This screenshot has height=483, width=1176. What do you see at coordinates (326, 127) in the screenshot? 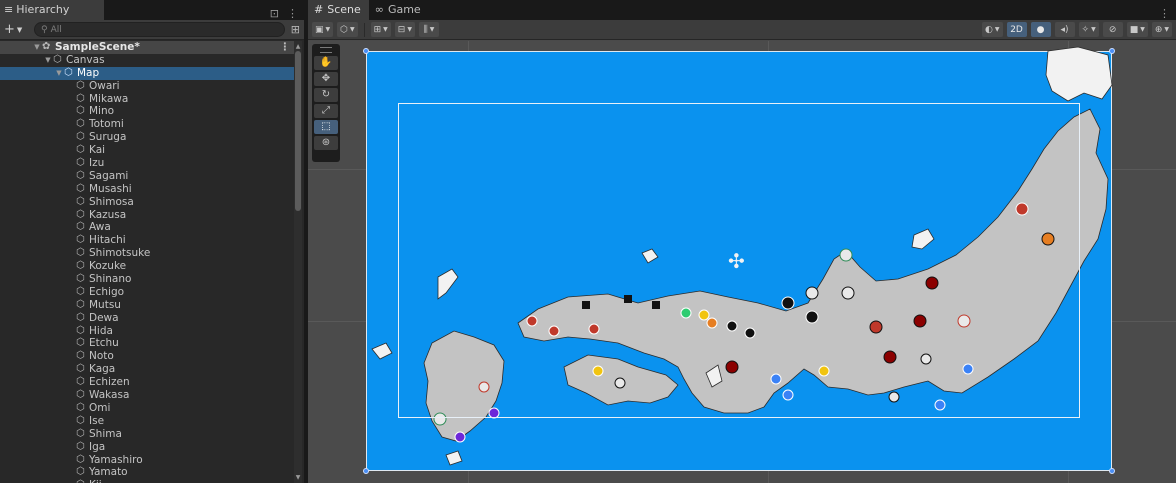
I see `rect-tool-button: ⬚` at bounding box center [326, 127].